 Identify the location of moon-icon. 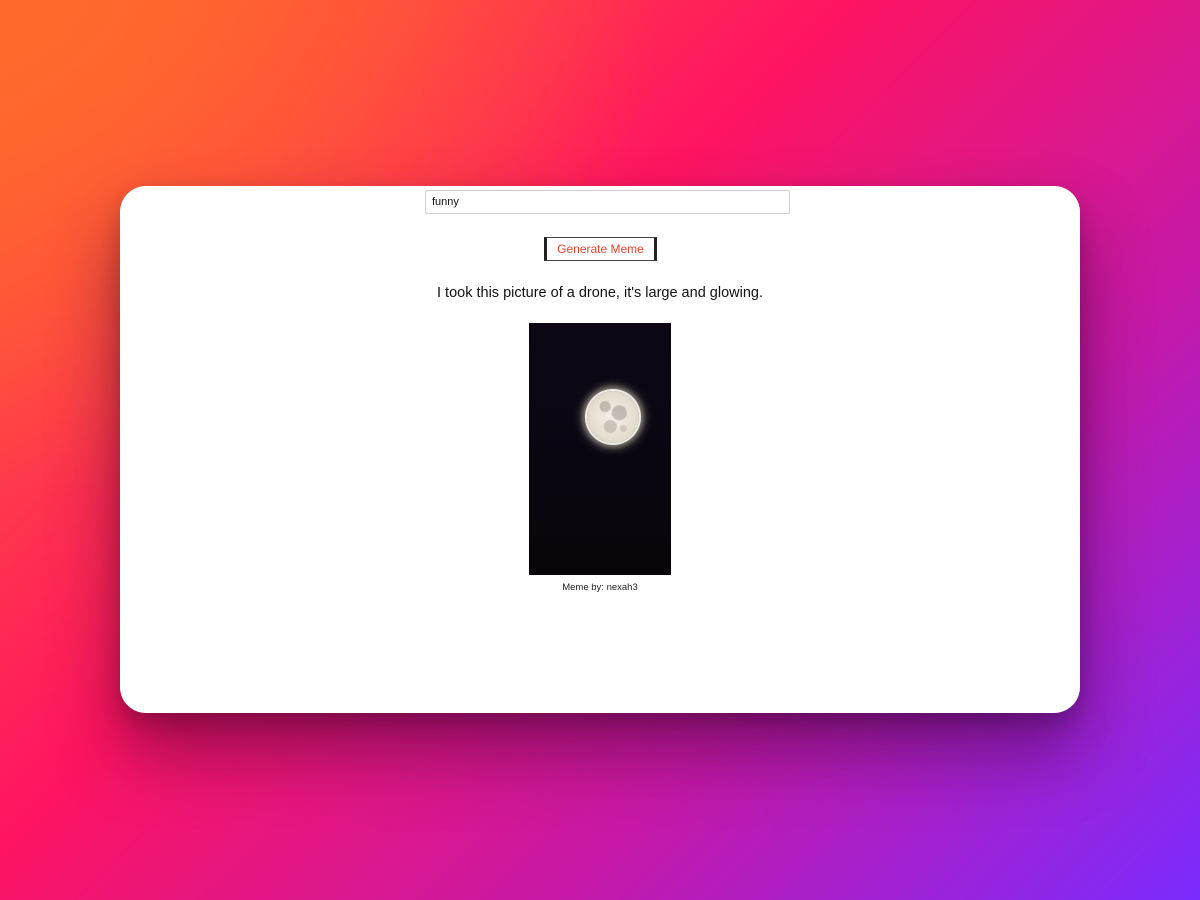
(613, 417).